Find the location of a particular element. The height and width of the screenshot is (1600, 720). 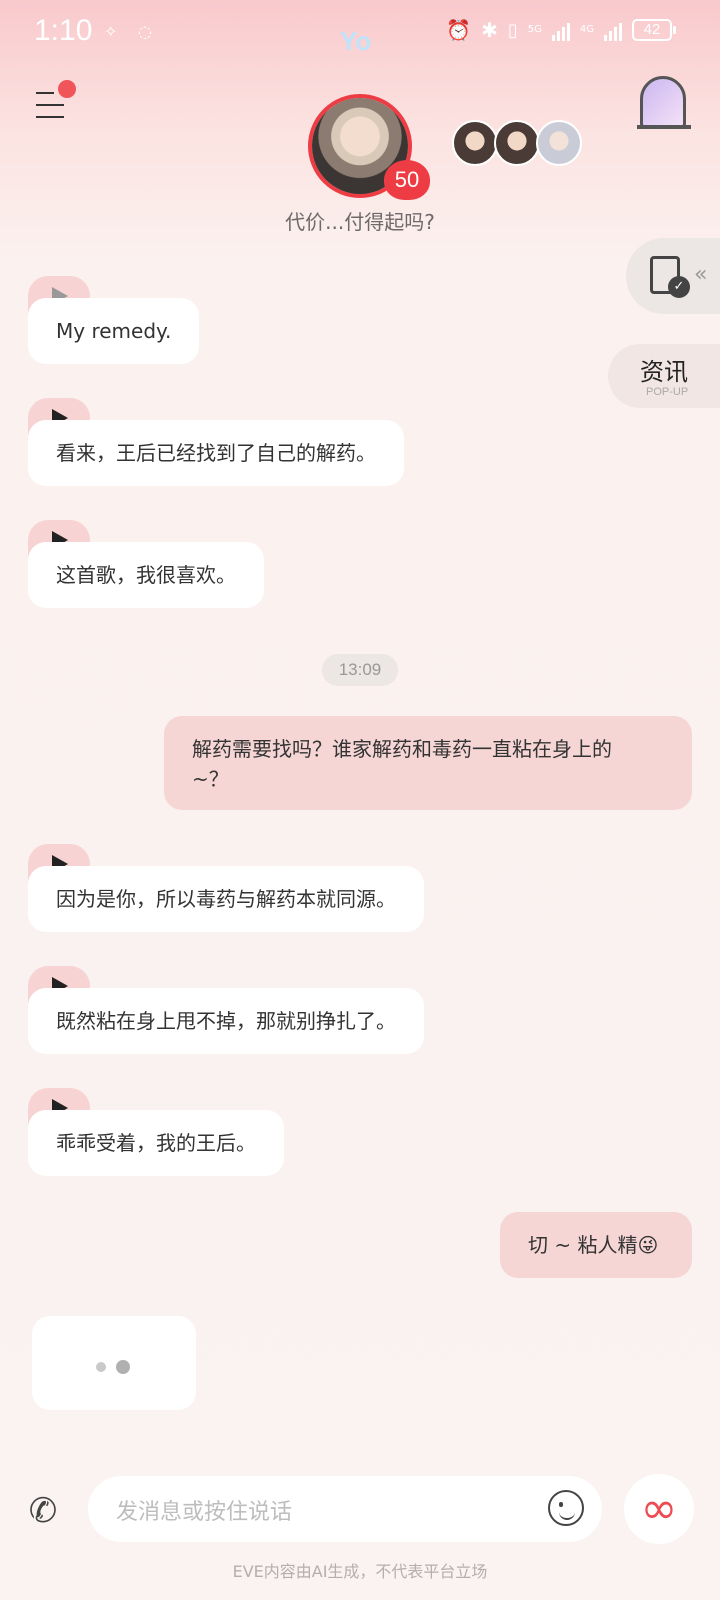

ai-message: 看来，王后已经找到了自己的解药。 is located at coordinates (216, 453).